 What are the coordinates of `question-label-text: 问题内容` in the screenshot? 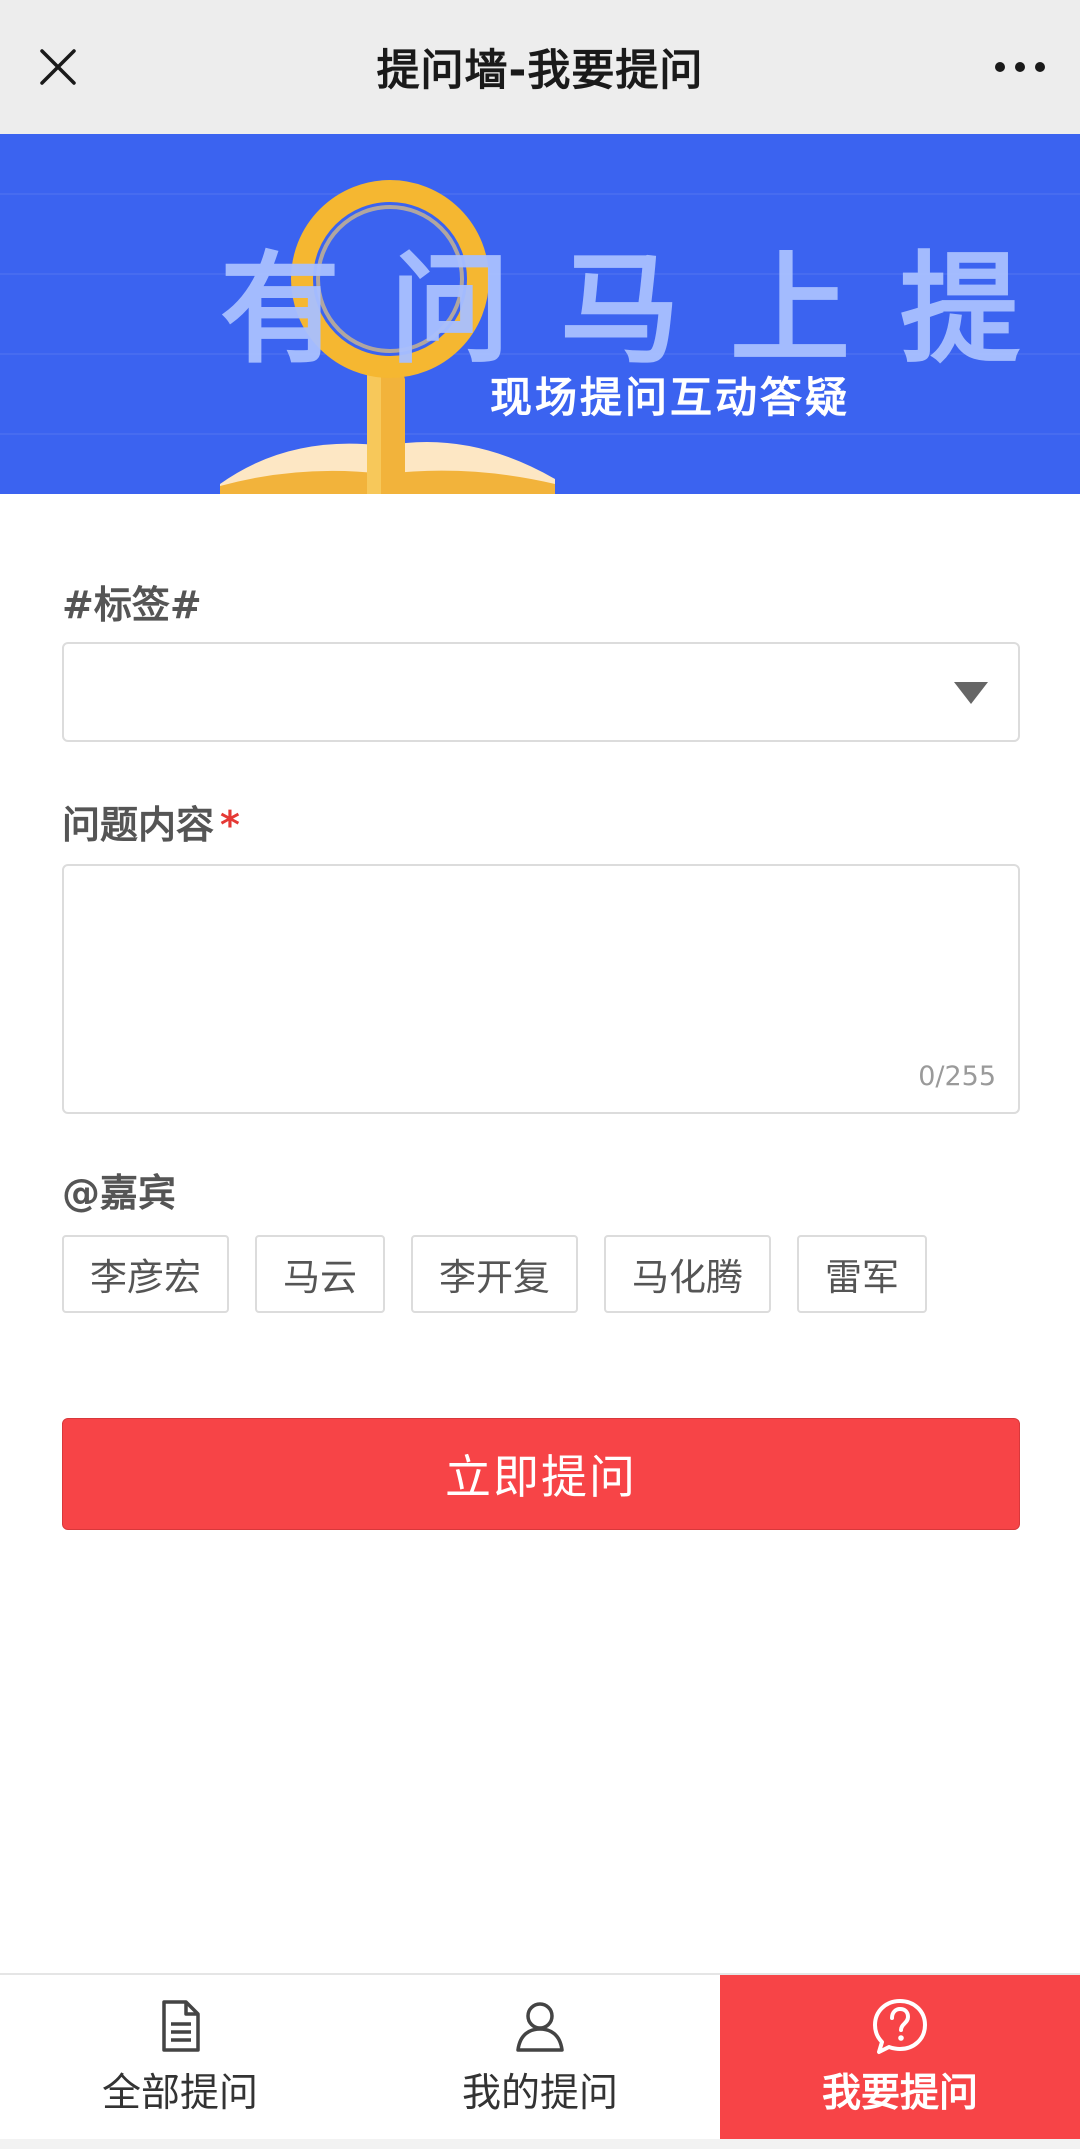 It's located at (138, 825).